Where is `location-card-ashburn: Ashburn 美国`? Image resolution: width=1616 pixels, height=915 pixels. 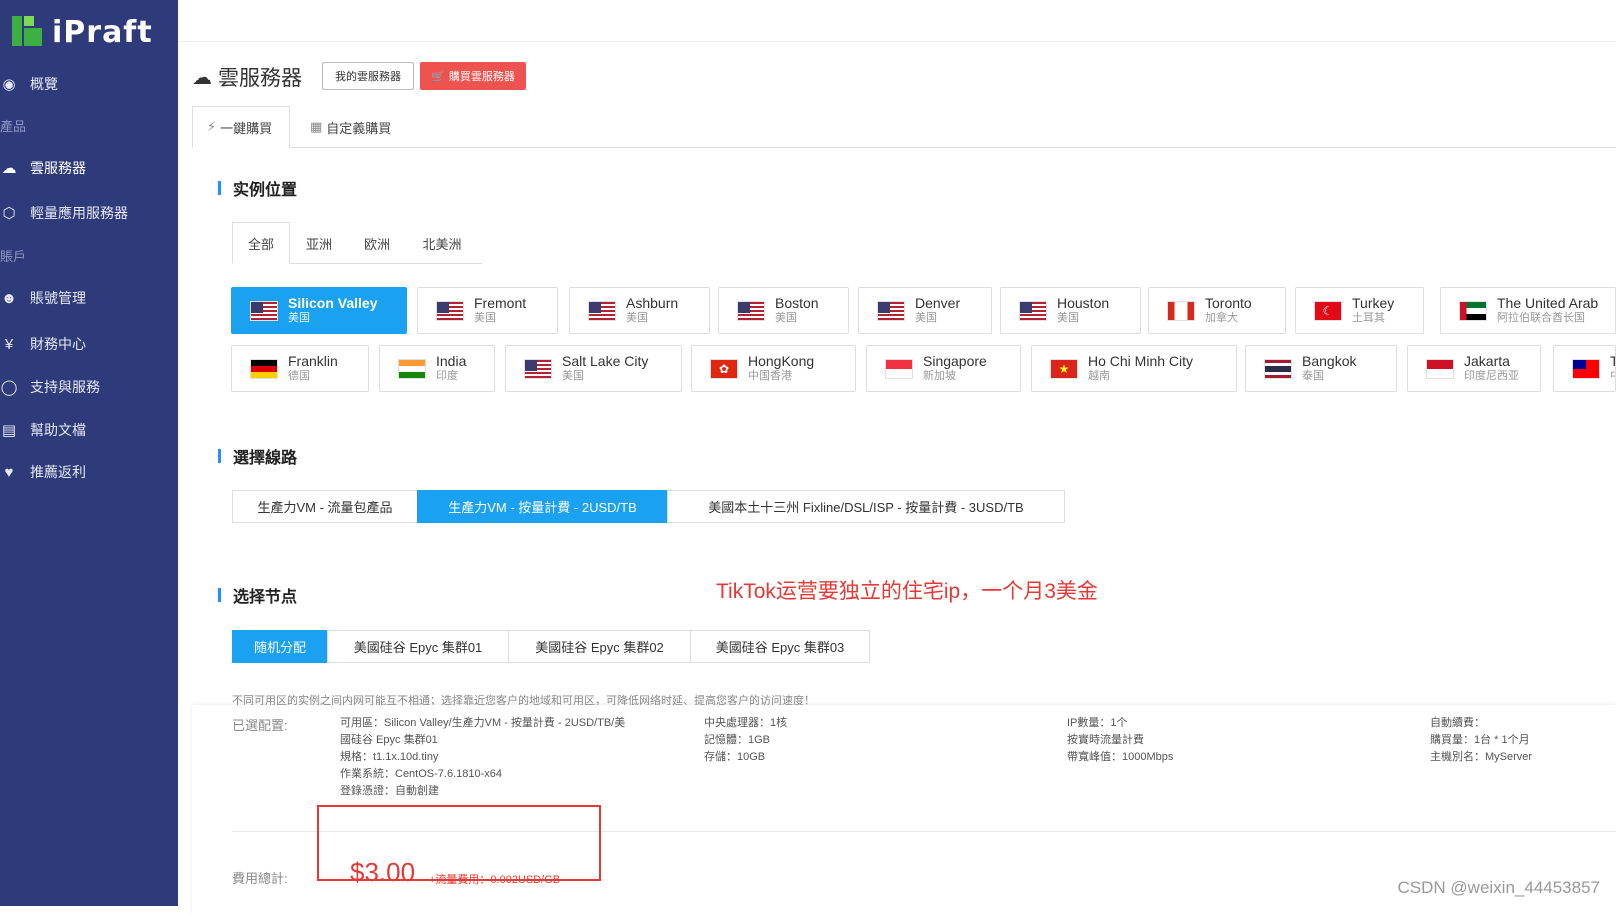 location-card-ashburn: Ashburn 美国 is located at coordinates (639, 310).